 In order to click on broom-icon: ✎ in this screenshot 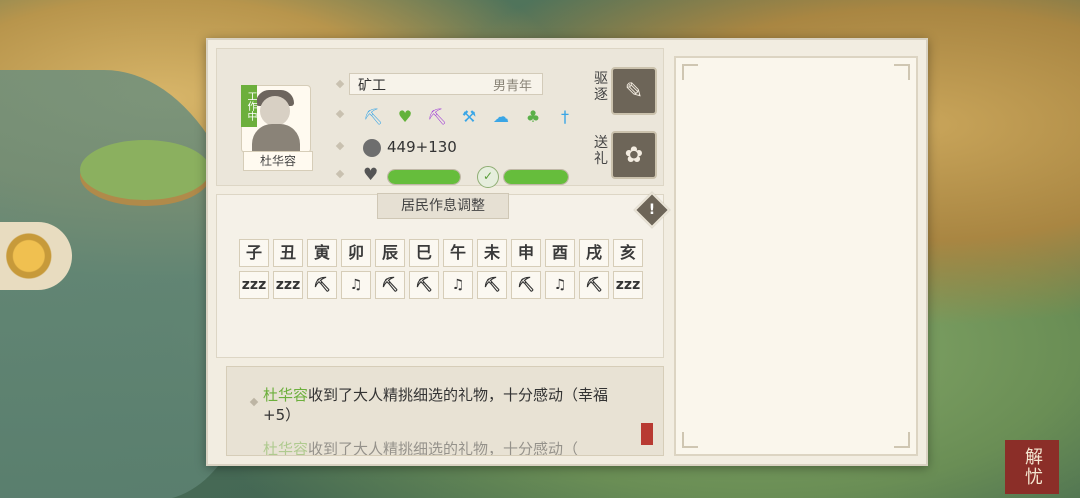, I will do `click(634, 91)`.